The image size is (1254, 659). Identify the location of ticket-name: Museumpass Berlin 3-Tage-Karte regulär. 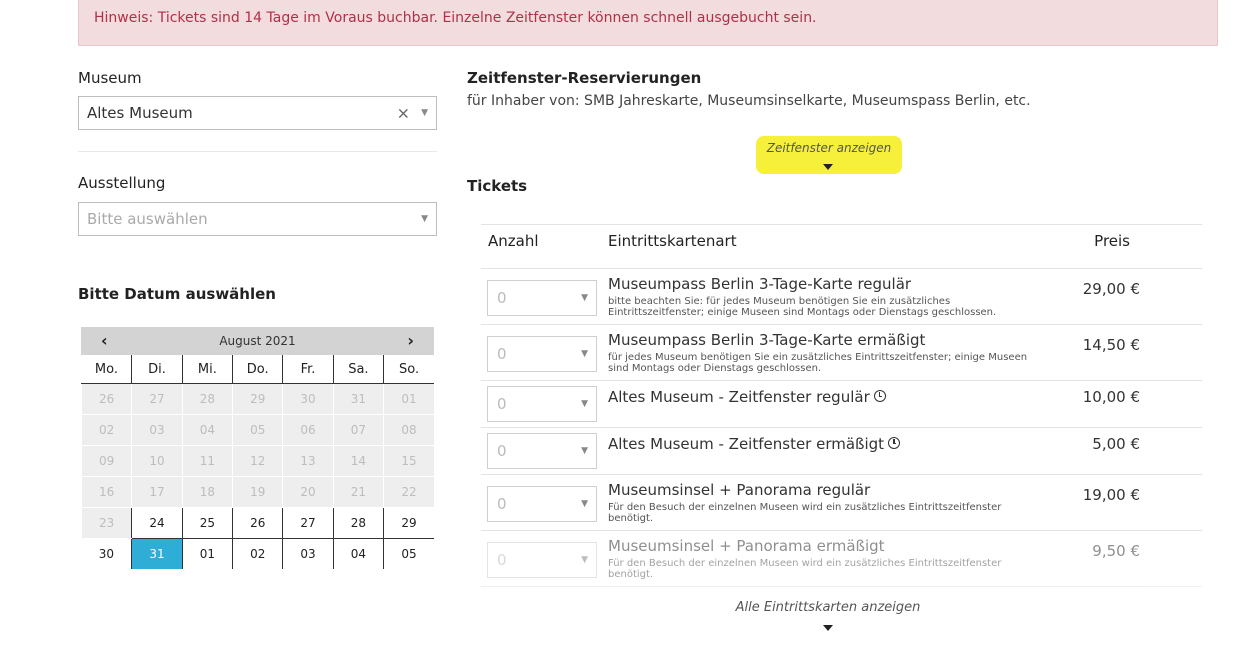
(759, 284).